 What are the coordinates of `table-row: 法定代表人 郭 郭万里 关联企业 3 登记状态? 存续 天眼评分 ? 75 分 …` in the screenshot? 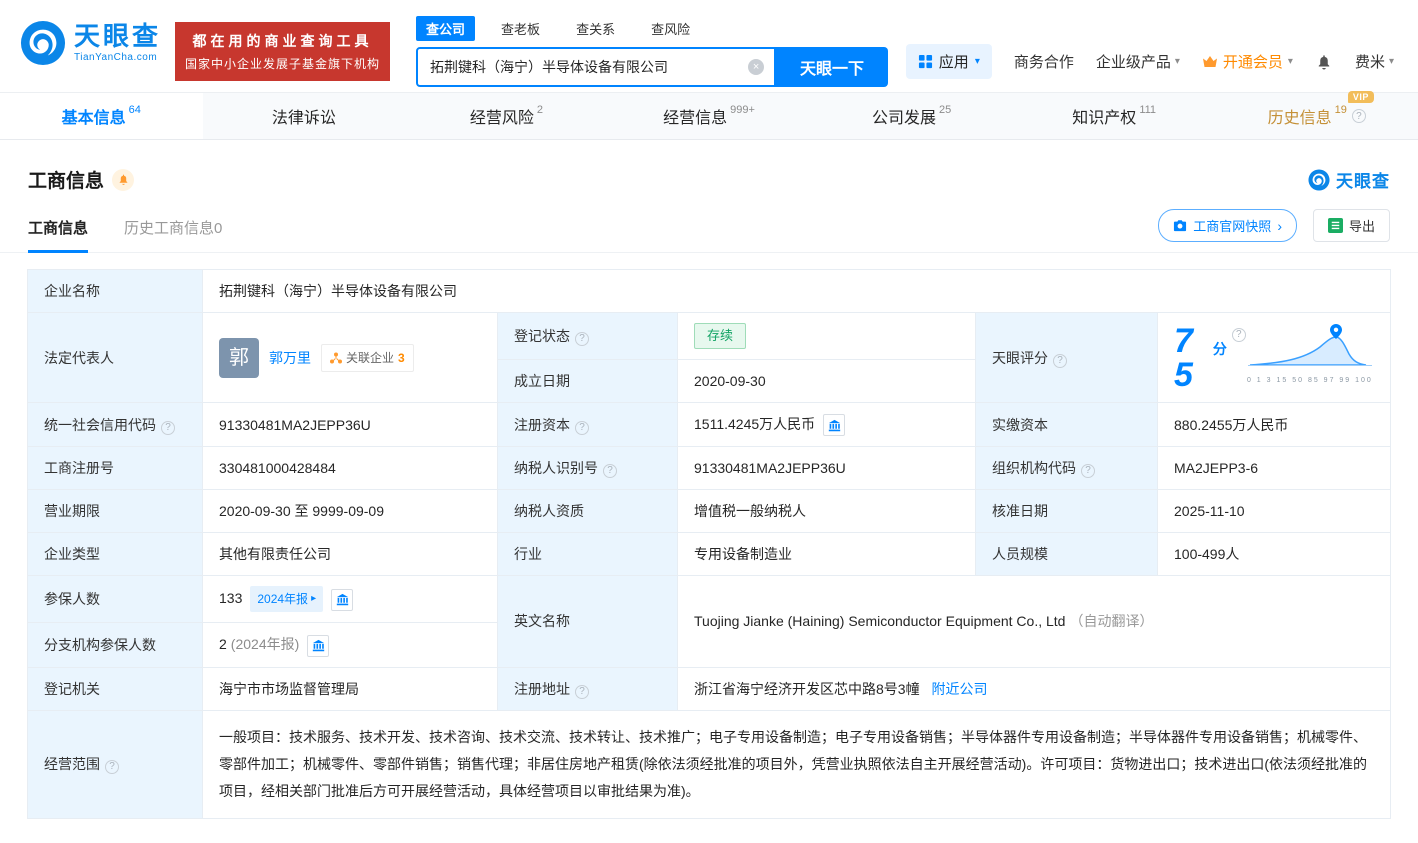 It's located at (709, 357).